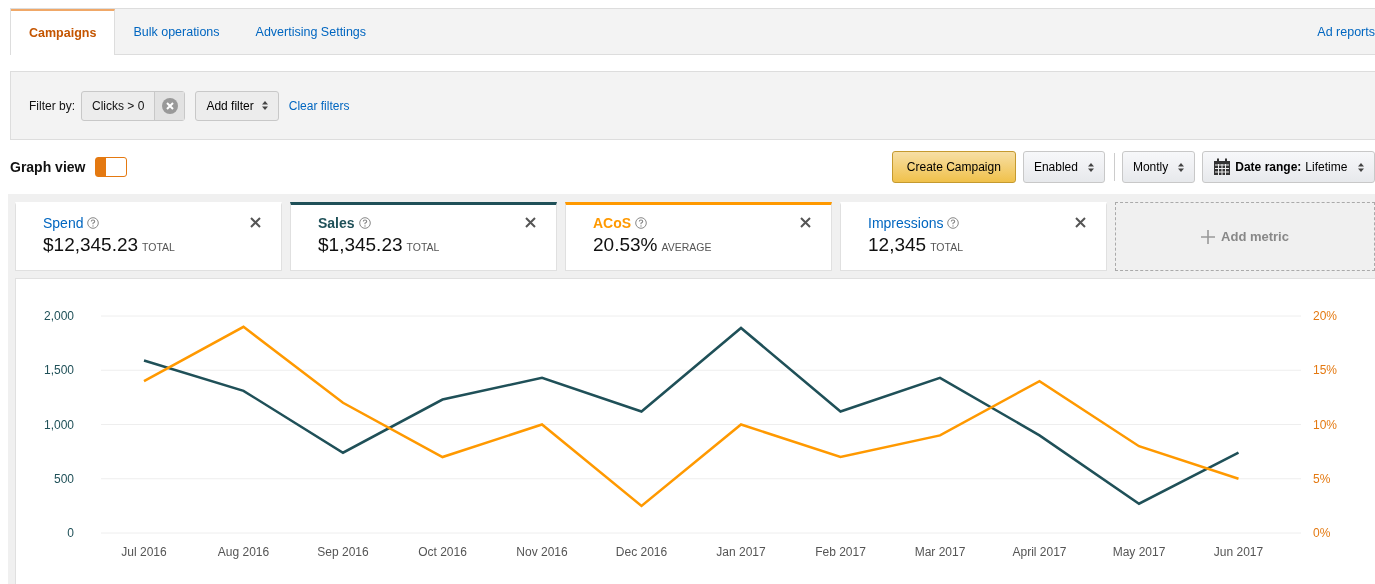 The height and width of the screenshot is (584, 1375). I want to click on metric-label: Impressions, so click(906, 223).